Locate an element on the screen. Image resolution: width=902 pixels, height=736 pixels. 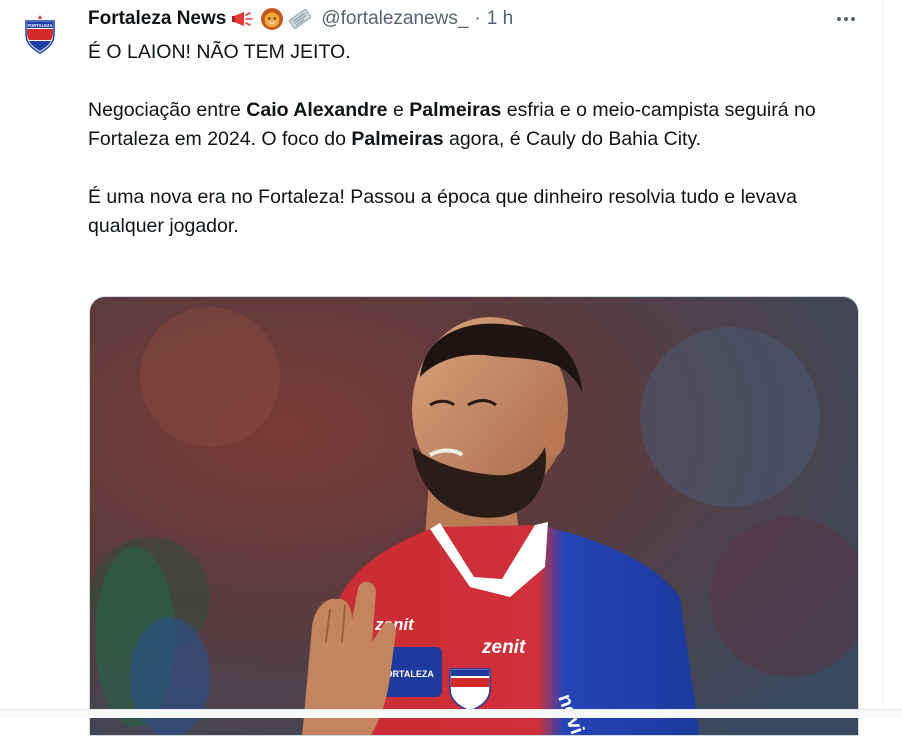
crest-label: FORTALEZA is located at coordinates (39, 25).